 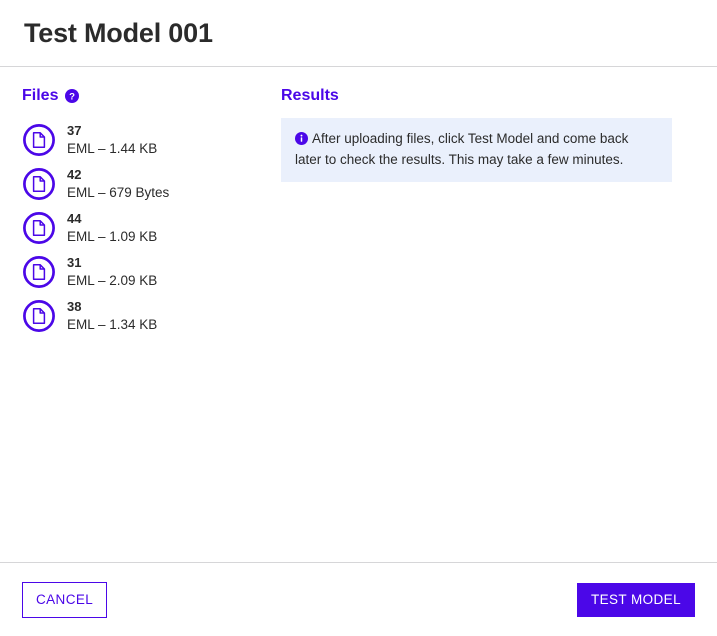 What do you see at coordinates (40, 95) in the screenshot?
I see `files-heading-label: Files` at bounding box center [40, 95].